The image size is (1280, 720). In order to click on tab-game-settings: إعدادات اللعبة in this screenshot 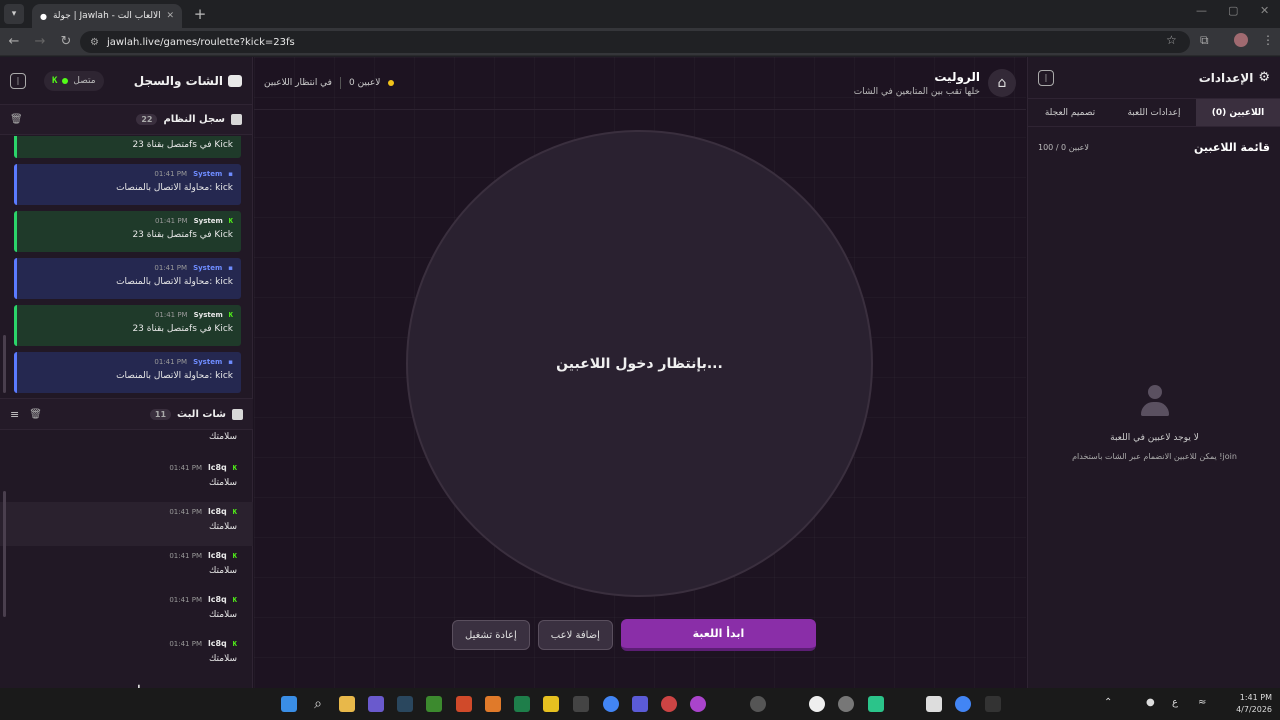, I will do `click(1154, 112)`.